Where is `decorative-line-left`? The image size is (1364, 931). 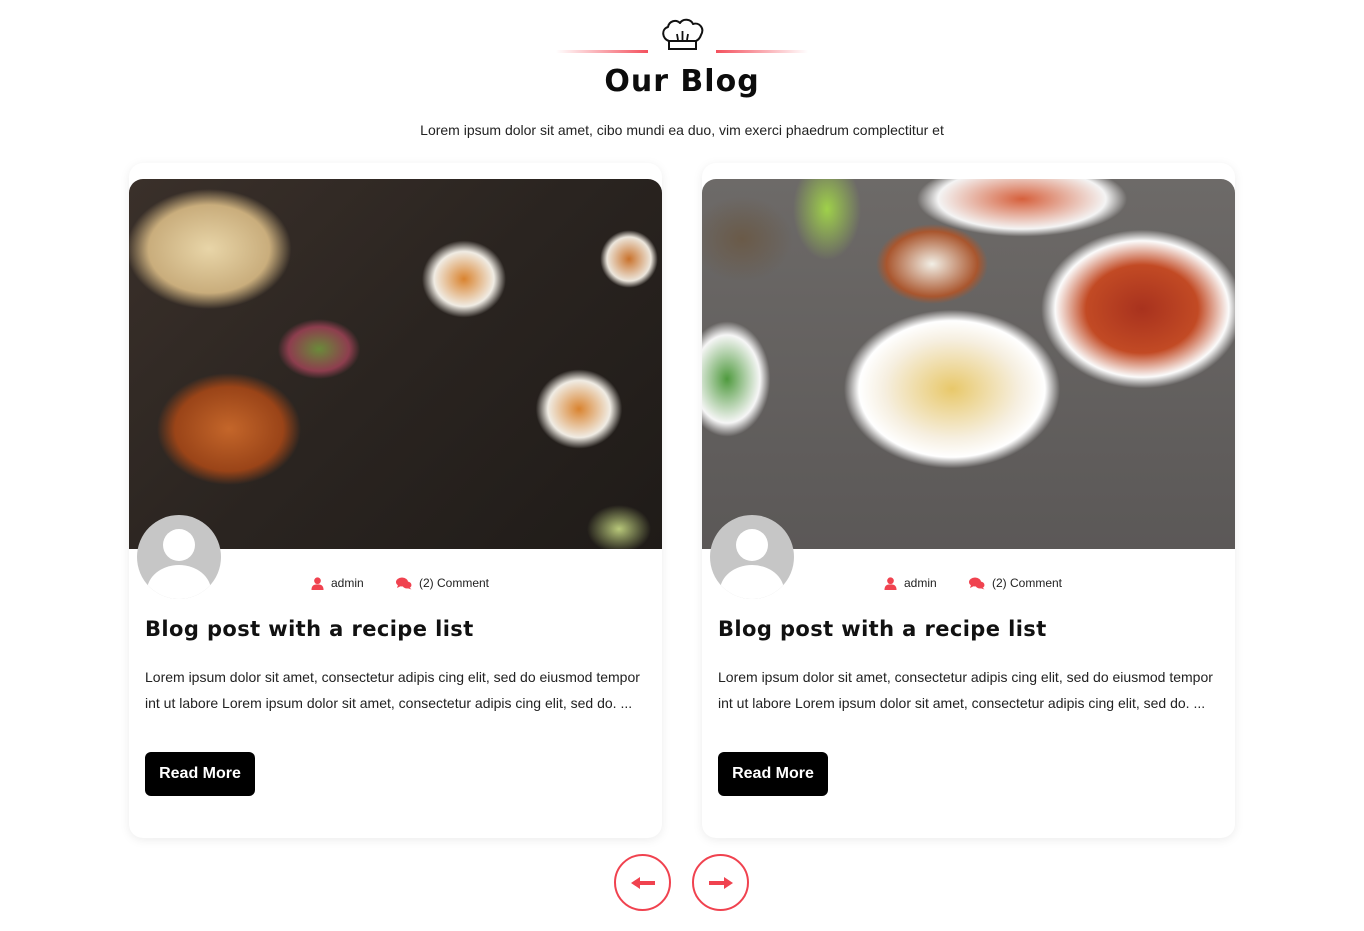
decorative-line-left is located at coordinates (602, 51).